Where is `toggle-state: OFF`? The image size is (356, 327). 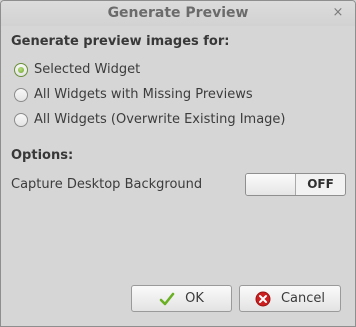
toggle-state: OFF is located at coordinates (320, 184).